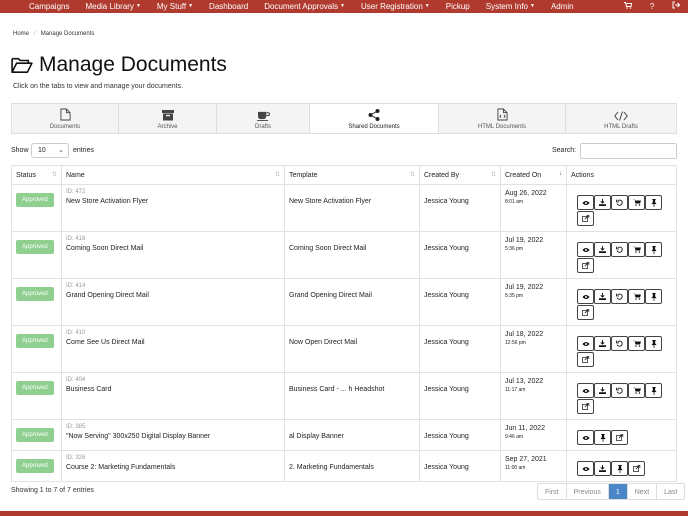  Describe the element at coordinates (652, 6) in the screenshot. I see `help-icon: ?` at that location.